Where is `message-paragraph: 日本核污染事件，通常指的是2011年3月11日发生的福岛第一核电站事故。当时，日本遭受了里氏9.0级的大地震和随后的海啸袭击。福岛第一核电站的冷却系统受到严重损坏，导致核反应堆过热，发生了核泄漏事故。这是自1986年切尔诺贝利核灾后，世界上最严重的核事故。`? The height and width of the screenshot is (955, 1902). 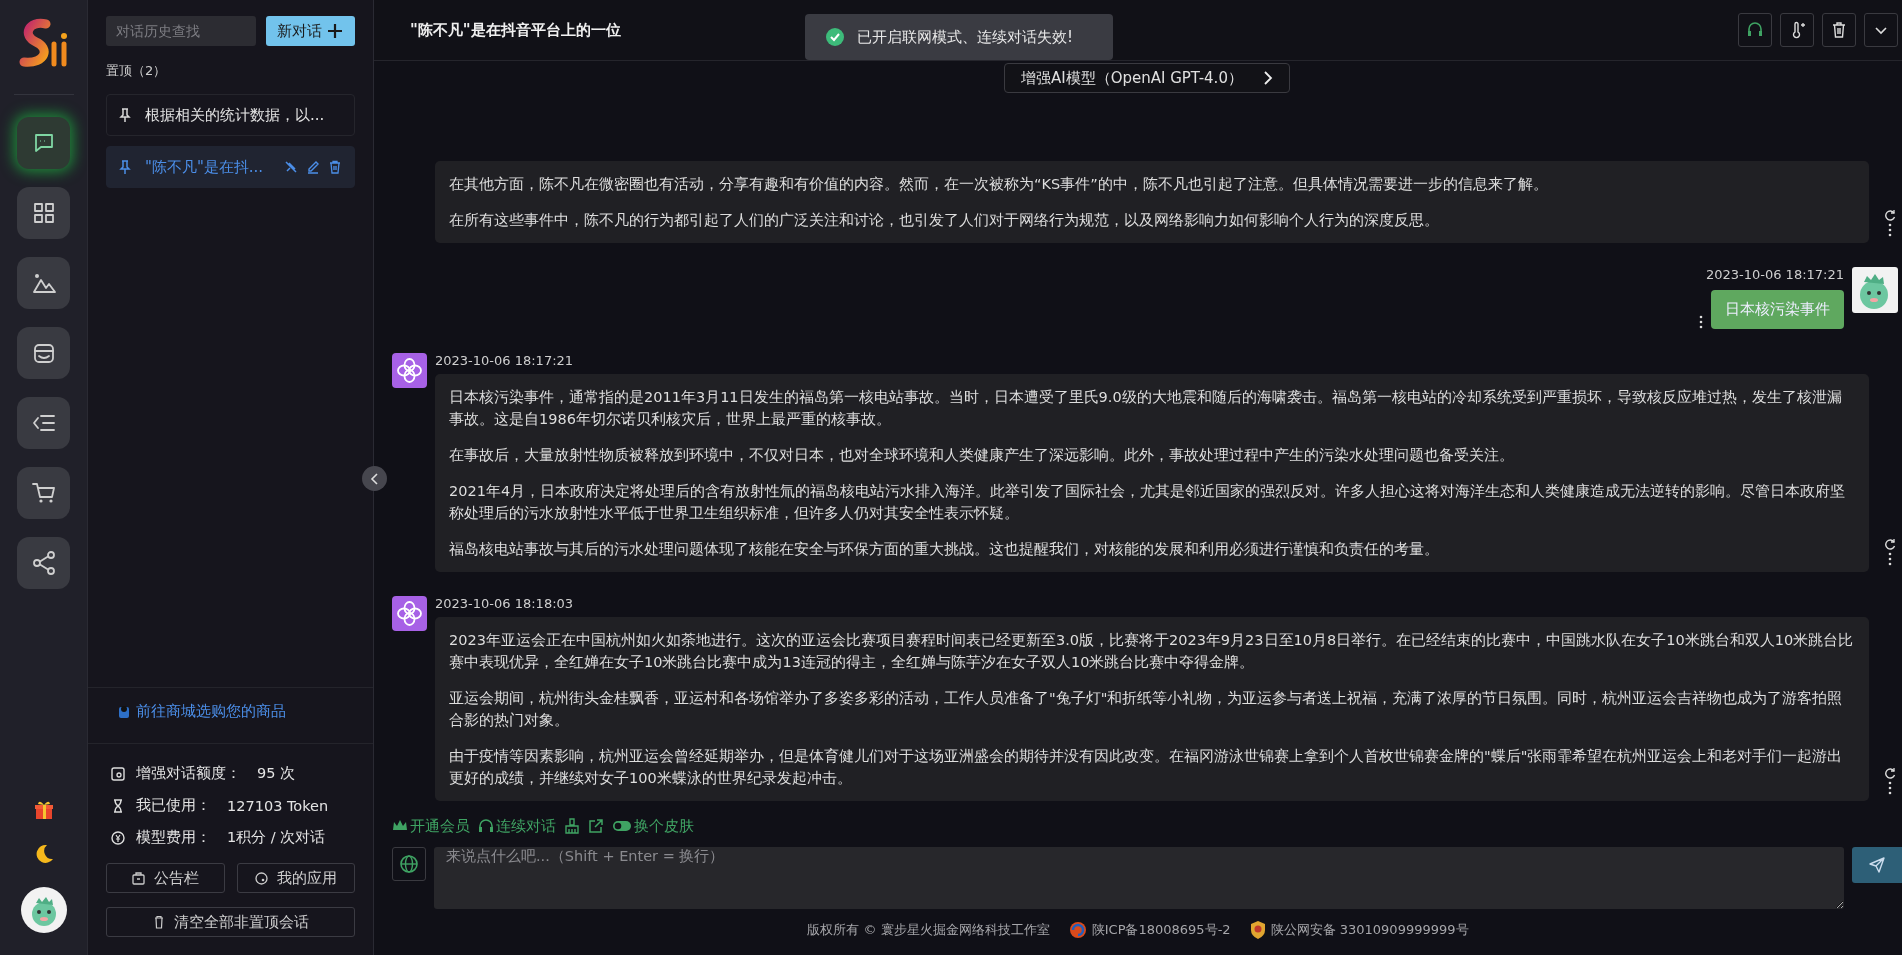
message-paragraph: 日本核污染事件，通常指的是2011年3月11日发生的福岛第一核电站事故。当时，日本遭受了里氏9.0级的大地震和随后的海啸袭击。福岛第一核电站的冷却系统受到严重损坏，导致核反应堆过热，发生了核泄漏事故。这是自1986年切尔诺贝利核灾后，世界上最严重的核事故。 is located at coordinates (1146, 408).